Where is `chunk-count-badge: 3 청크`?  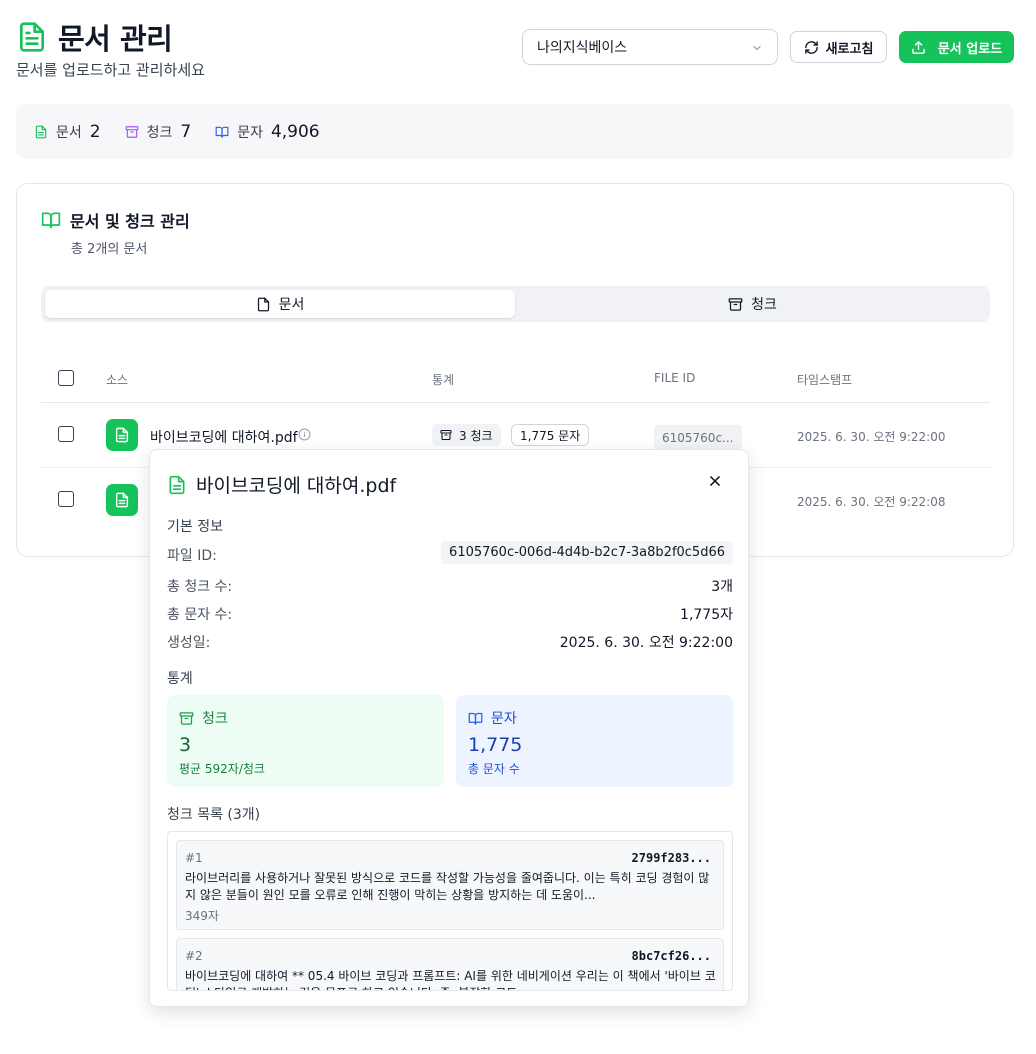 chunk-count-badge: 3 청크 is located at coordinates (466, 435).